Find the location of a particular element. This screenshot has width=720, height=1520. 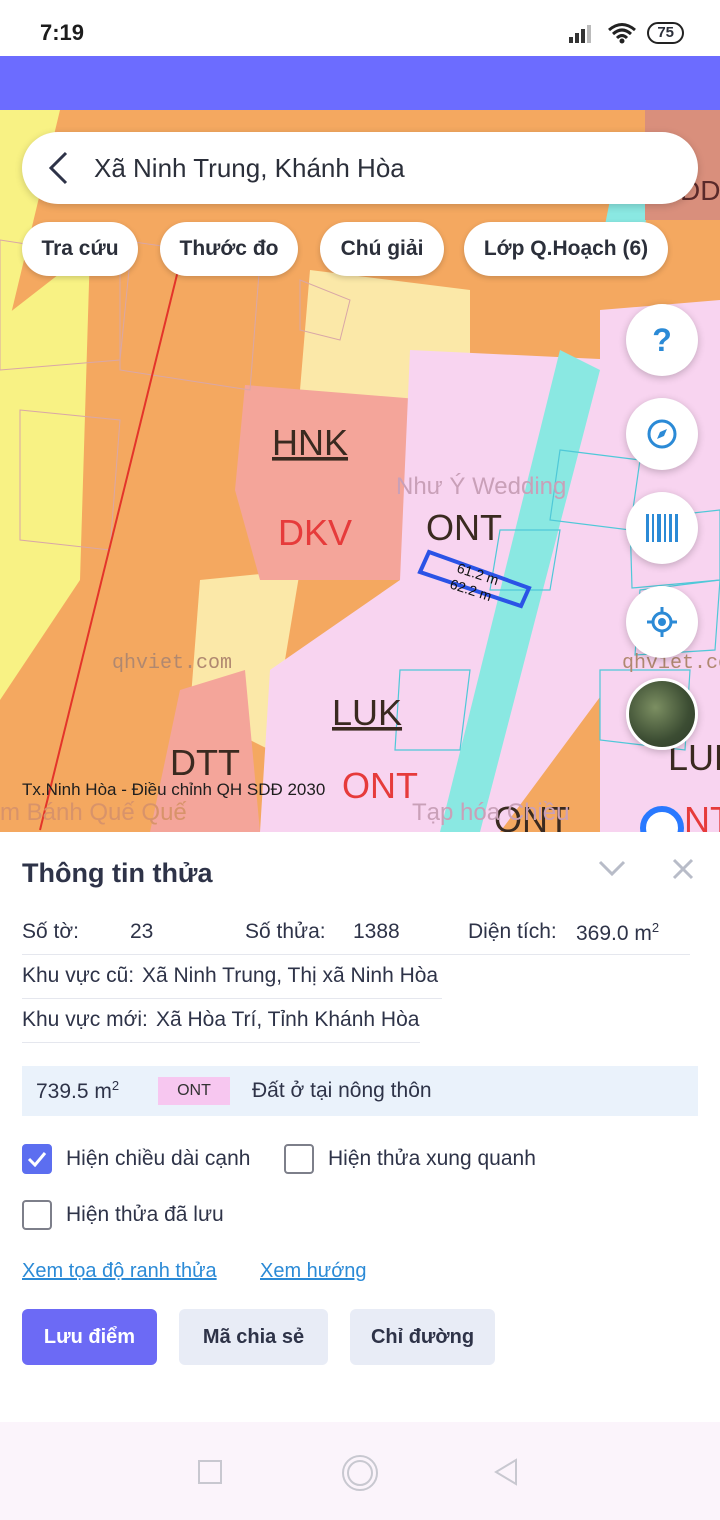

battery-indicator: 75 is located at coordinates (665, 33).